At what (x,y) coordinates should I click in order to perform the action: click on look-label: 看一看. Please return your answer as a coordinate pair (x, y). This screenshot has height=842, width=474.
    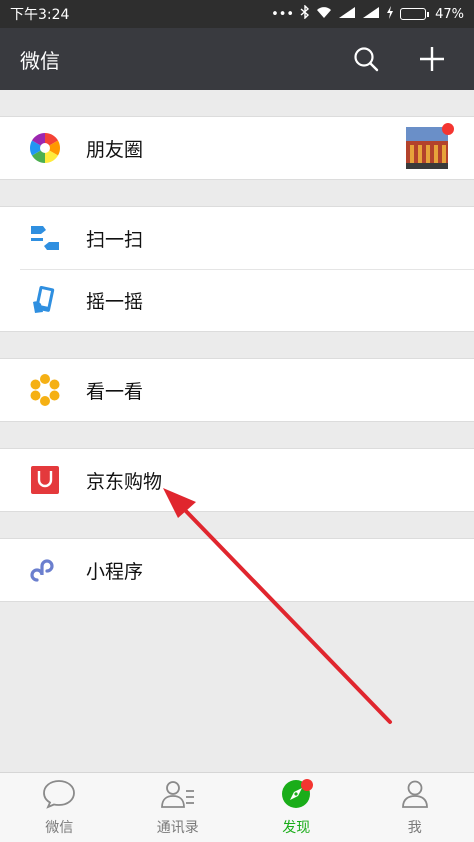
    Looking at the image, I should click on (115, 391).